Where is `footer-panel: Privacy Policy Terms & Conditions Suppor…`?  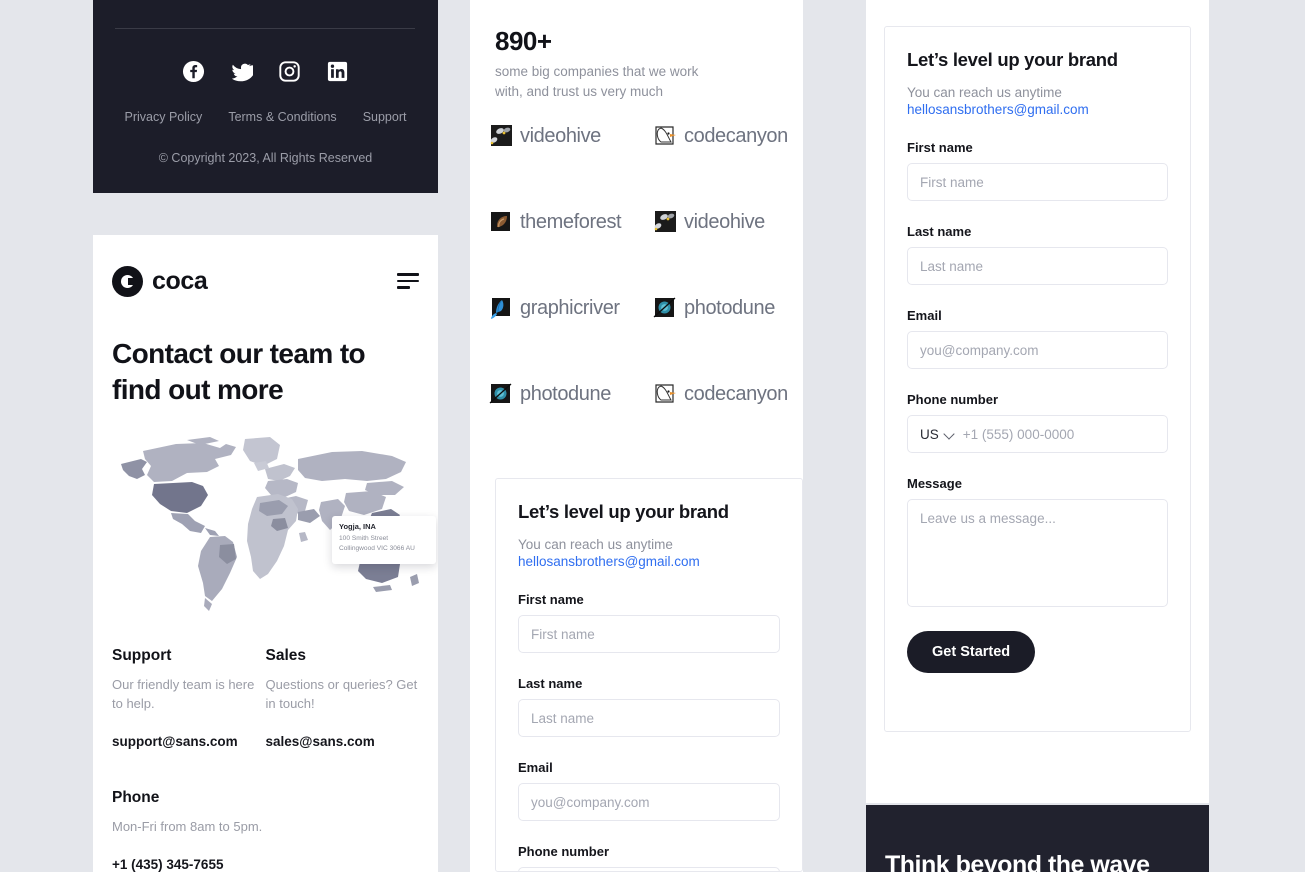 footer-panel: Privacy Policy Terms & Conditions Suppor… is located at coordinates (265, 96).